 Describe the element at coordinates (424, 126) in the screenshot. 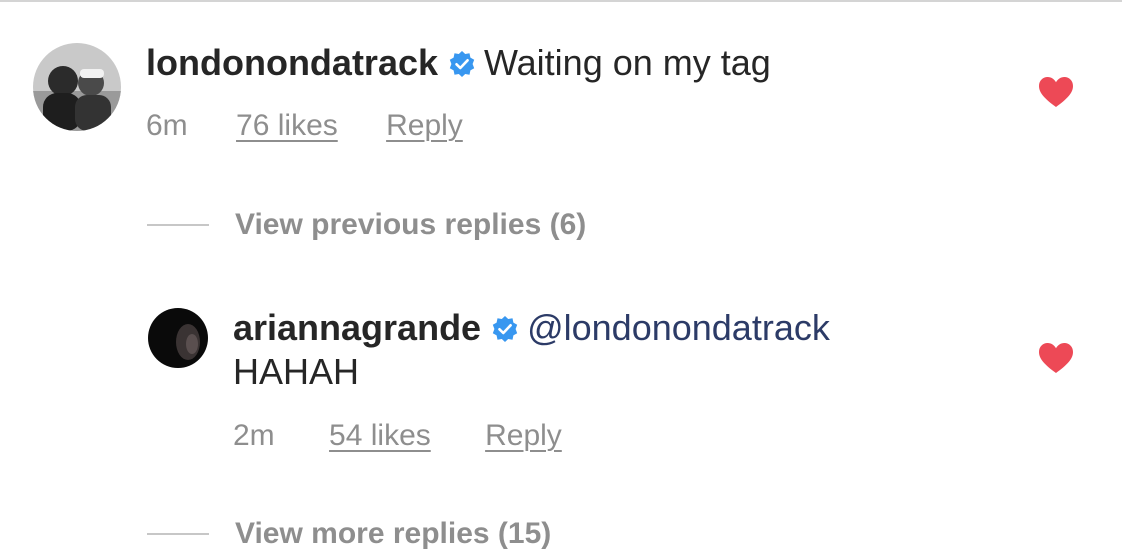

I see `comment-reply-button: Reply` at that location.